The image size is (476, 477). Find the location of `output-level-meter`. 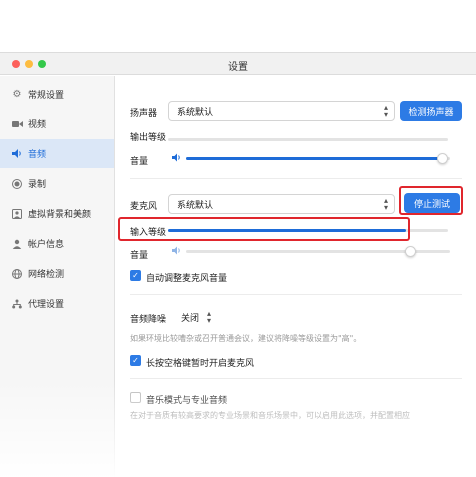

output-level-meter is located at coordinates (308, 139).